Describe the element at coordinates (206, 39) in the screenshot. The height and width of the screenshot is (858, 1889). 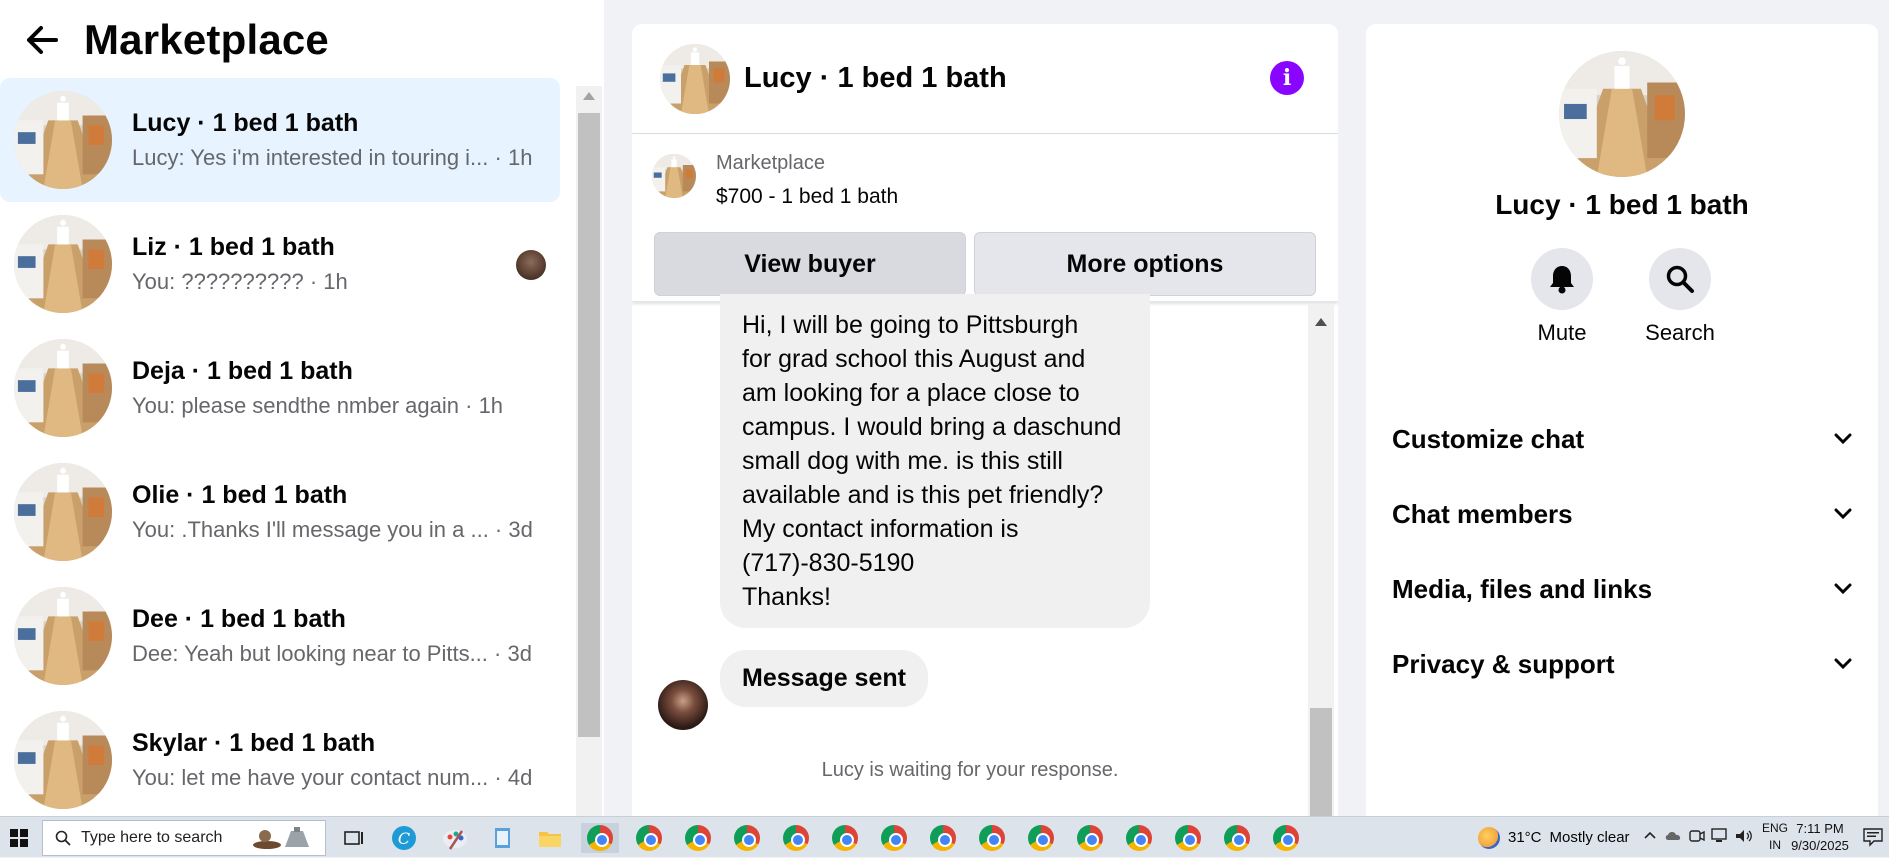
I see `page-title: Marketplace` at that location.